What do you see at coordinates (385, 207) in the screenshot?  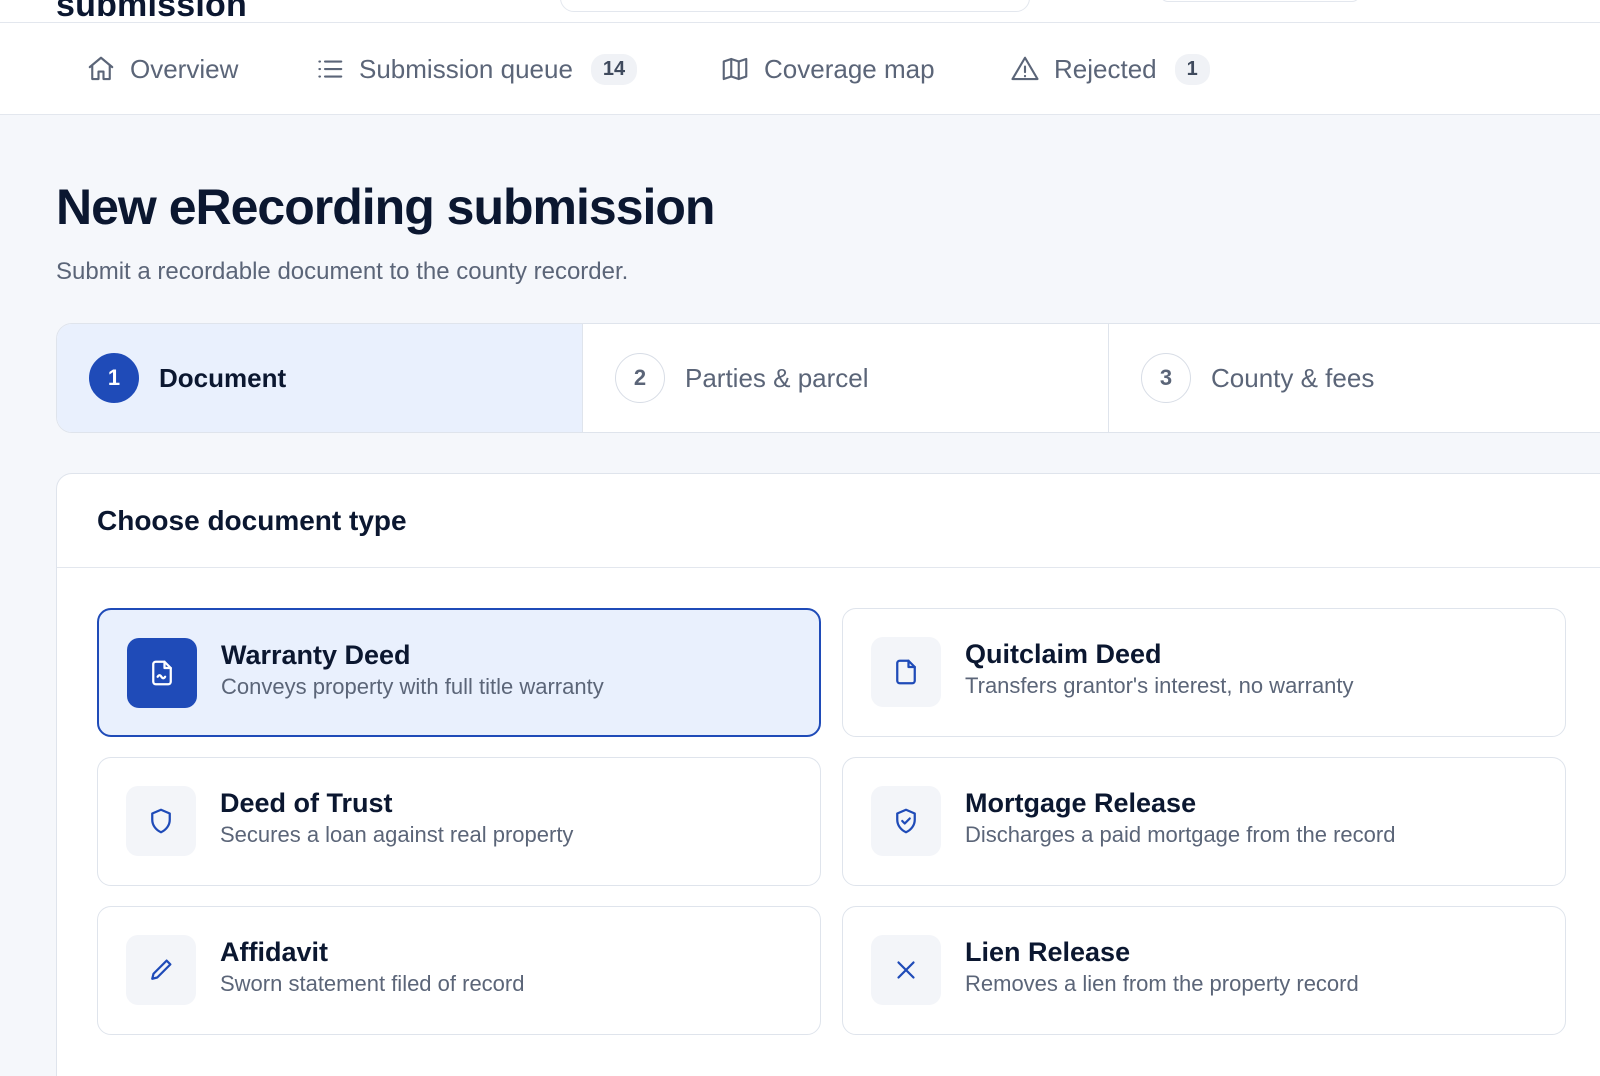 I see `page-title: New eRecording submission` at bounding box center [385, 207].